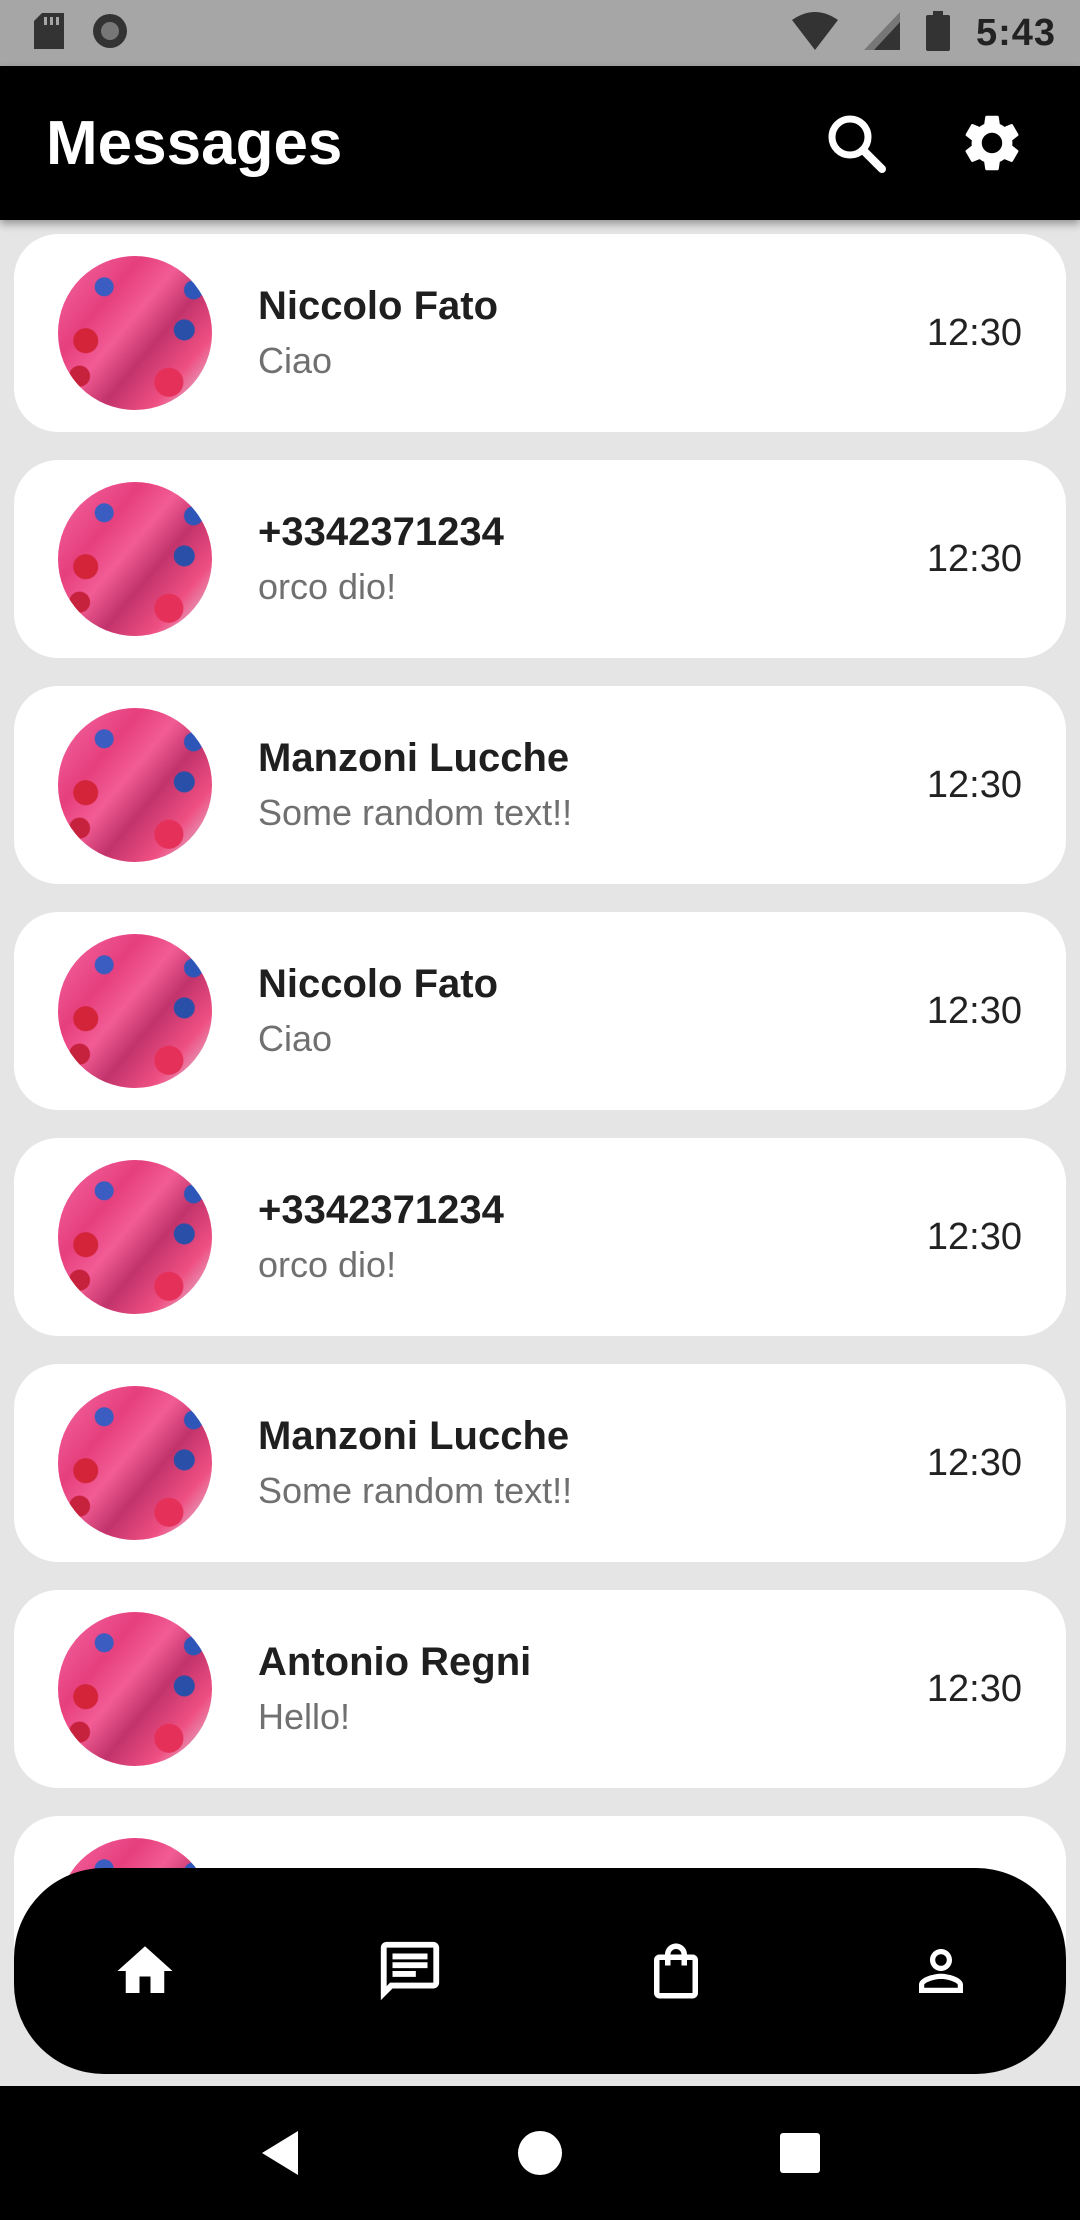  I want to click on nav-home, so click(145, 1971).